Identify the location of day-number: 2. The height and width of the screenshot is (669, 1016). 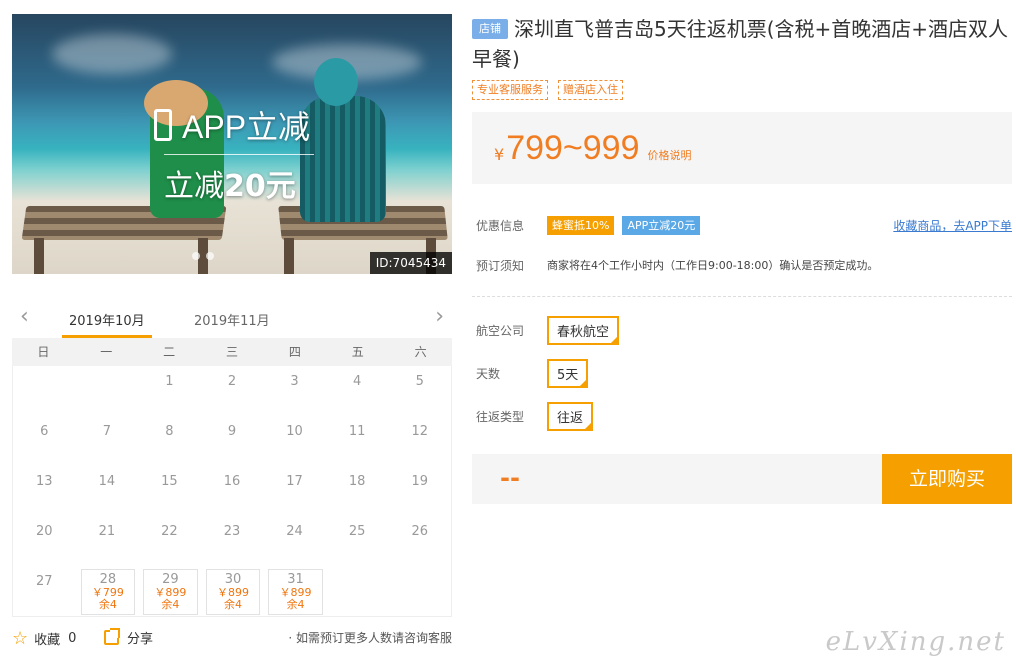
(232, 381).